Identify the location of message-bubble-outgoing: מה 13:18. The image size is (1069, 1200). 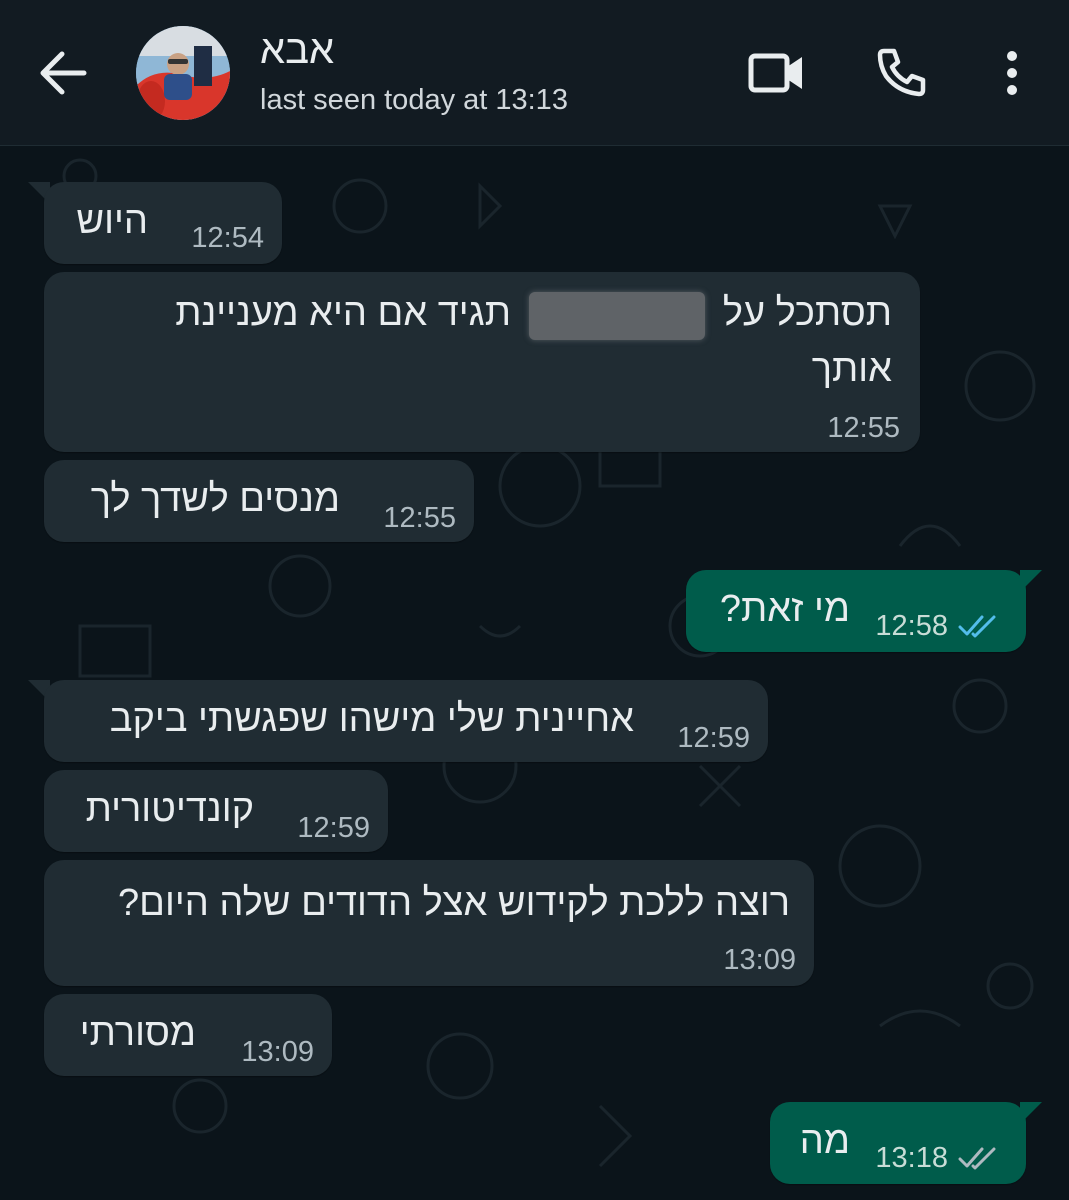
(898, 1143).